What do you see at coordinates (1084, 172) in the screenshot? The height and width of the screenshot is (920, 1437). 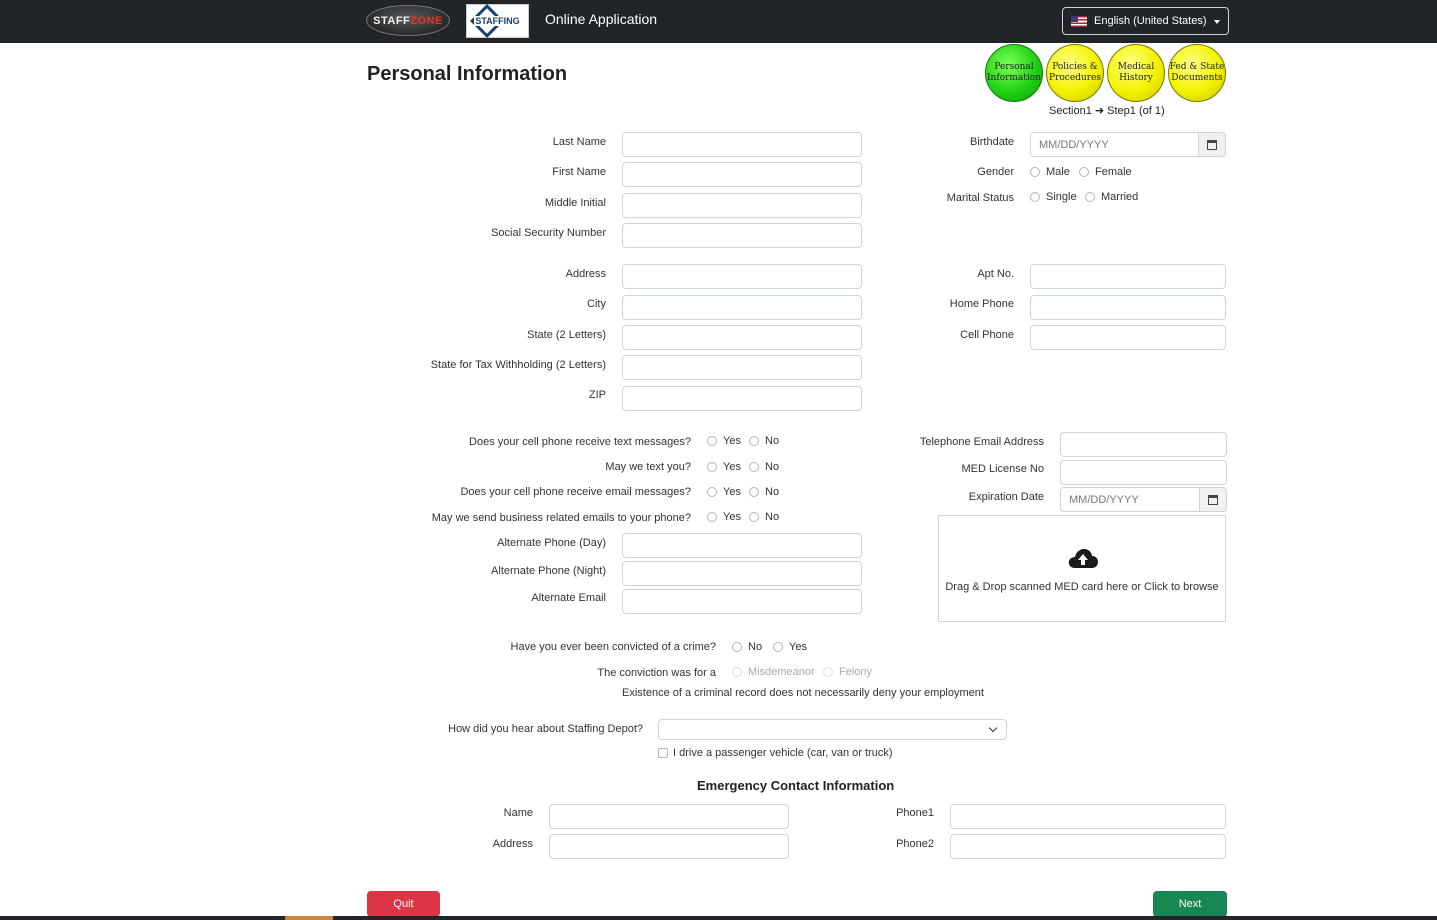 I see `gender-female-radio` at bounding box center [1084, 172].